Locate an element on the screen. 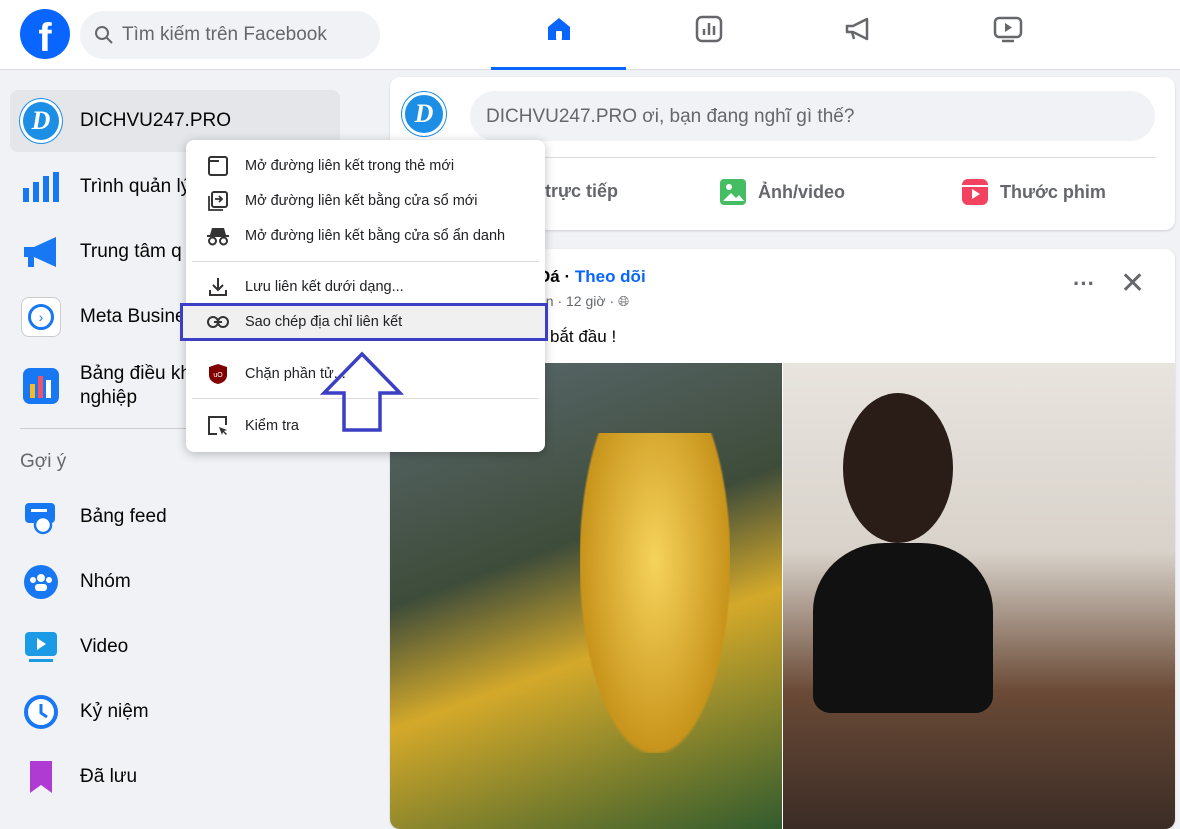 This screenshot has height=829, width=1180. globe-icon: 🌐︎ is located at coordinates (624, 301).